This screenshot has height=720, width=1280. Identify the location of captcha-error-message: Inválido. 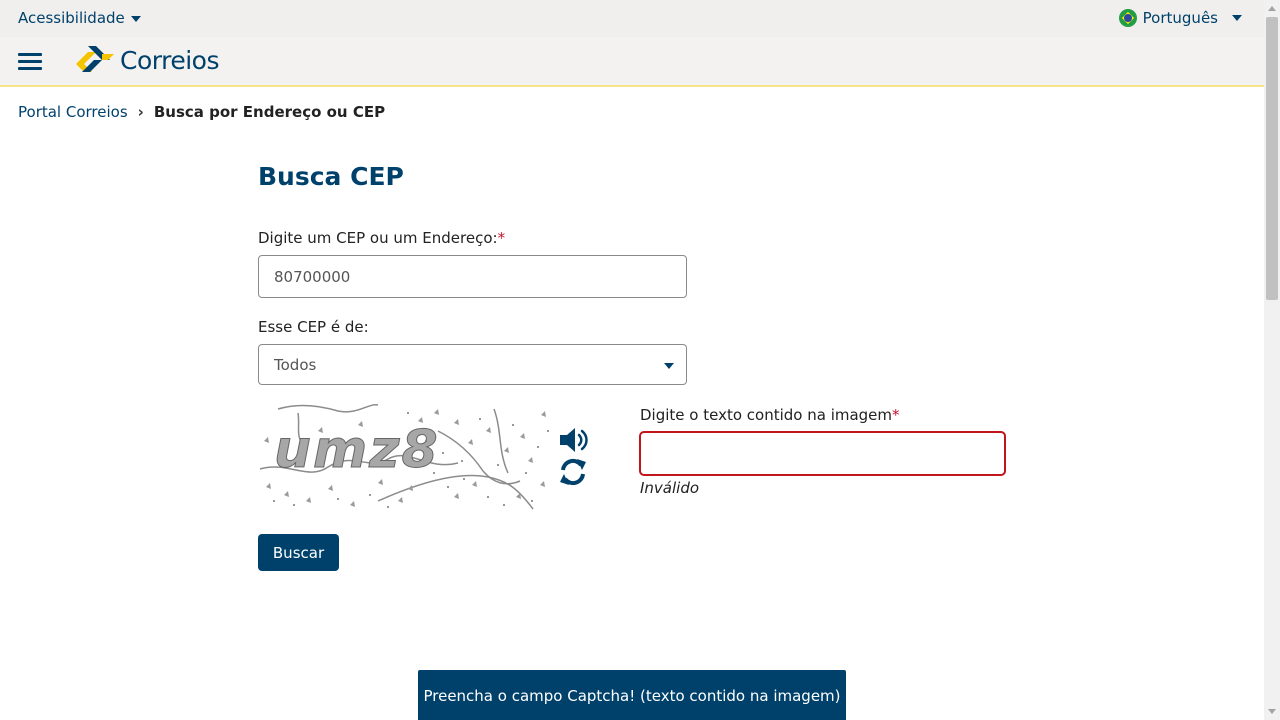
(670, 488).